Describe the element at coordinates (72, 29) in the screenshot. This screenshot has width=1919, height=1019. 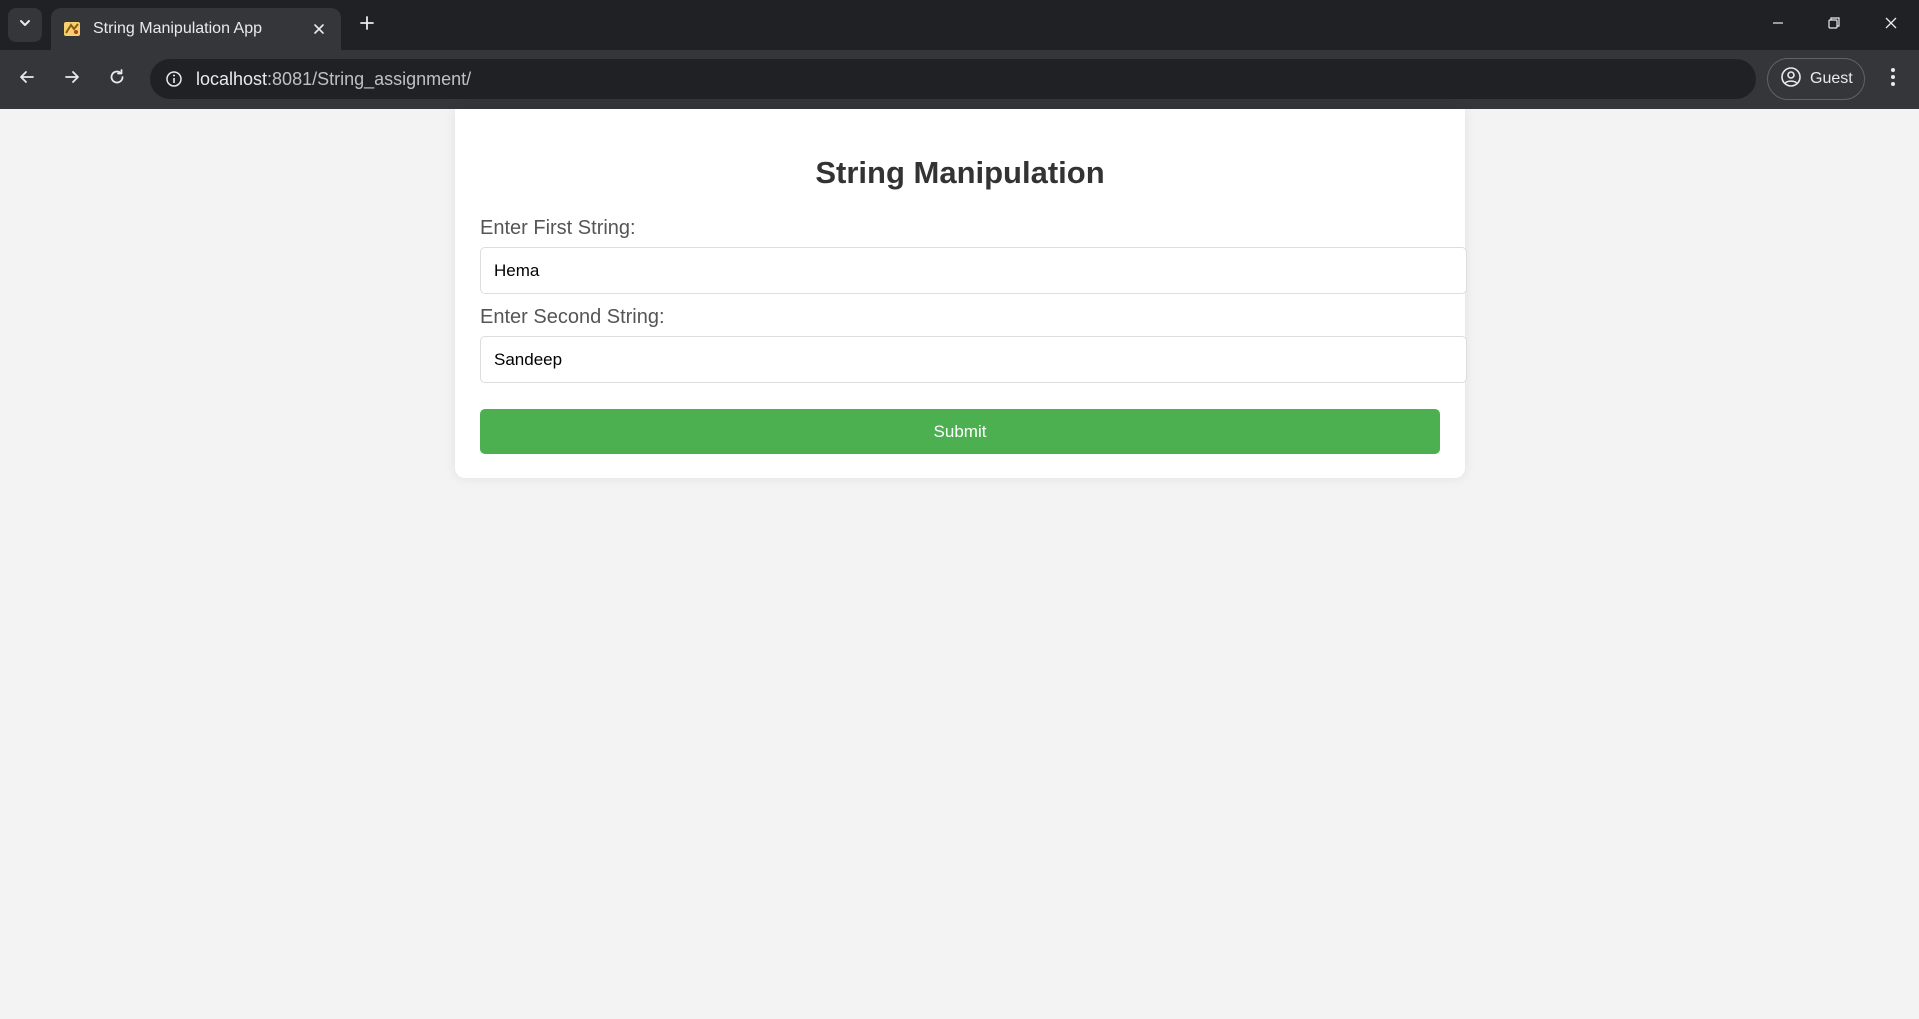
I see `tomcat-favicon-icon` at that location.